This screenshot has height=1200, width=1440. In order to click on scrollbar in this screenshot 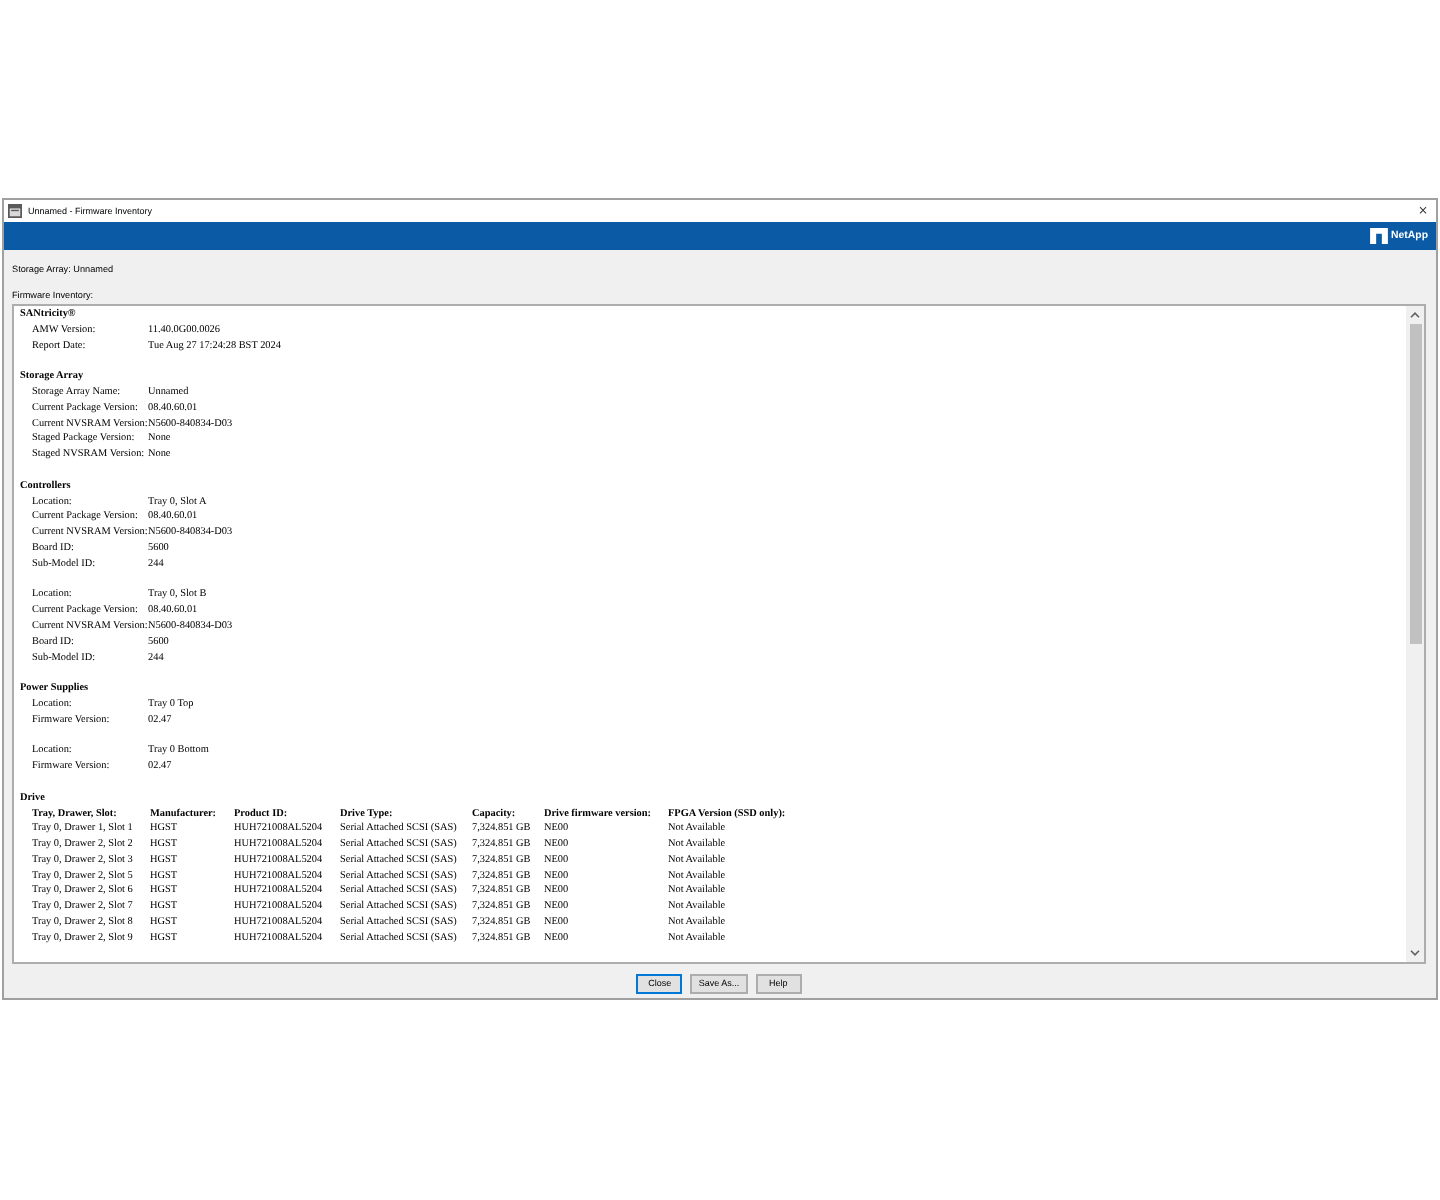, I will do `click(1415, 634)`.